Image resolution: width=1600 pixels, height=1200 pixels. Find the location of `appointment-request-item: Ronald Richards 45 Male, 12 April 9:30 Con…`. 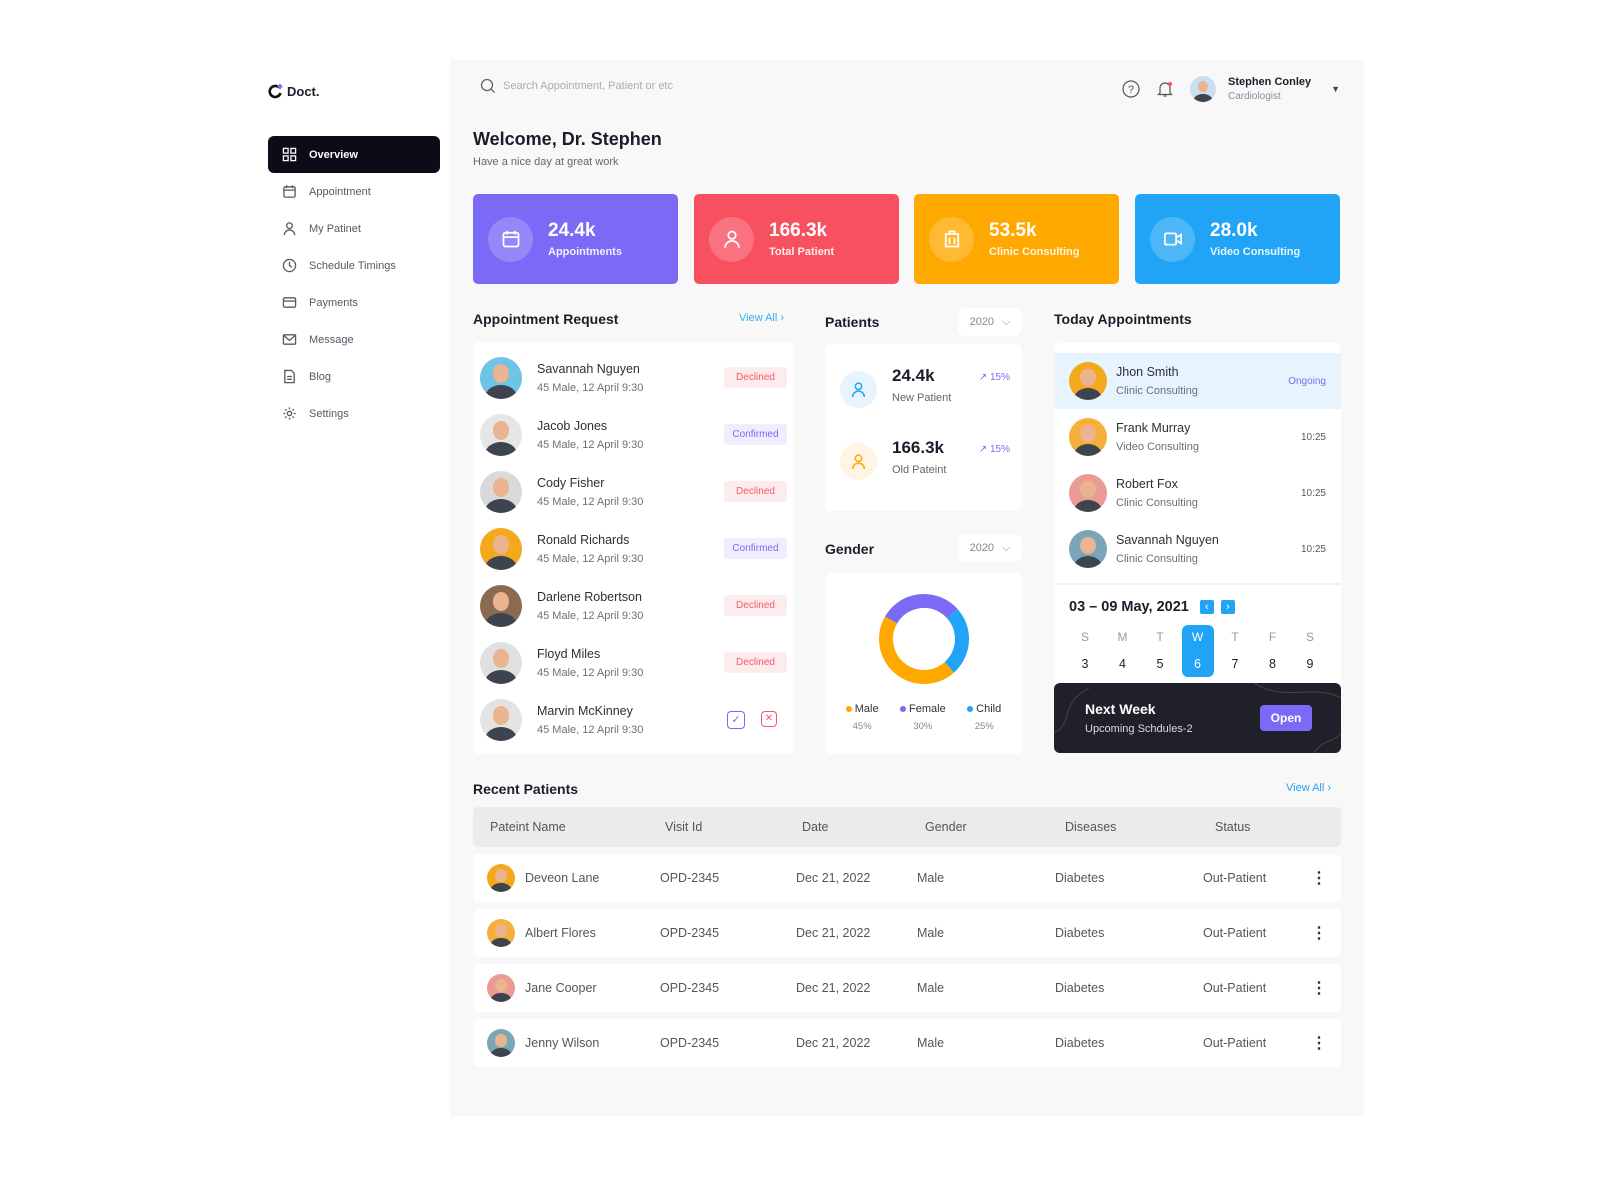

appointment-request-item: Ronald Richards 45 Male, 12 April 9:30 Con… is located at coordinates (633, 548).